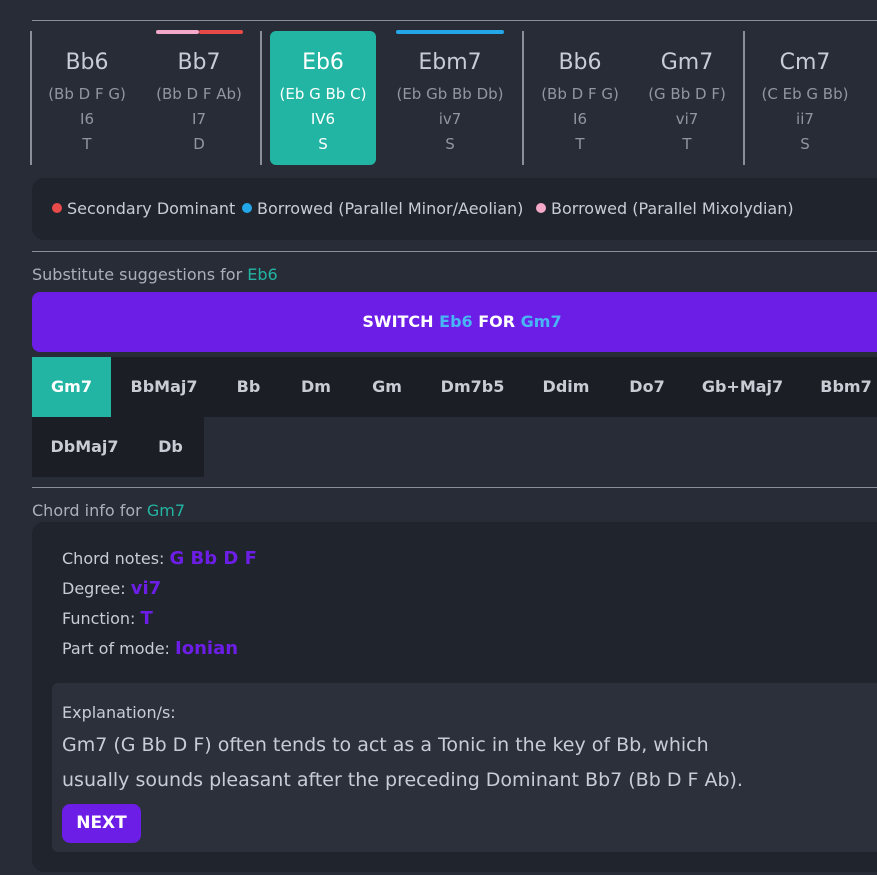  I want to click on pink-dot-icon, so click(541, 208).